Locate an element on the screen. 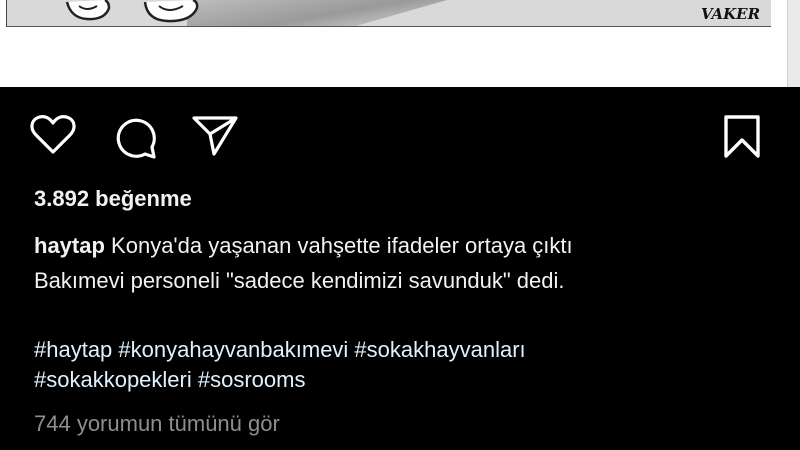 The height and width of the screenshot is (450, 800). svg-text: VAKER is located at coordinates (730, 14).